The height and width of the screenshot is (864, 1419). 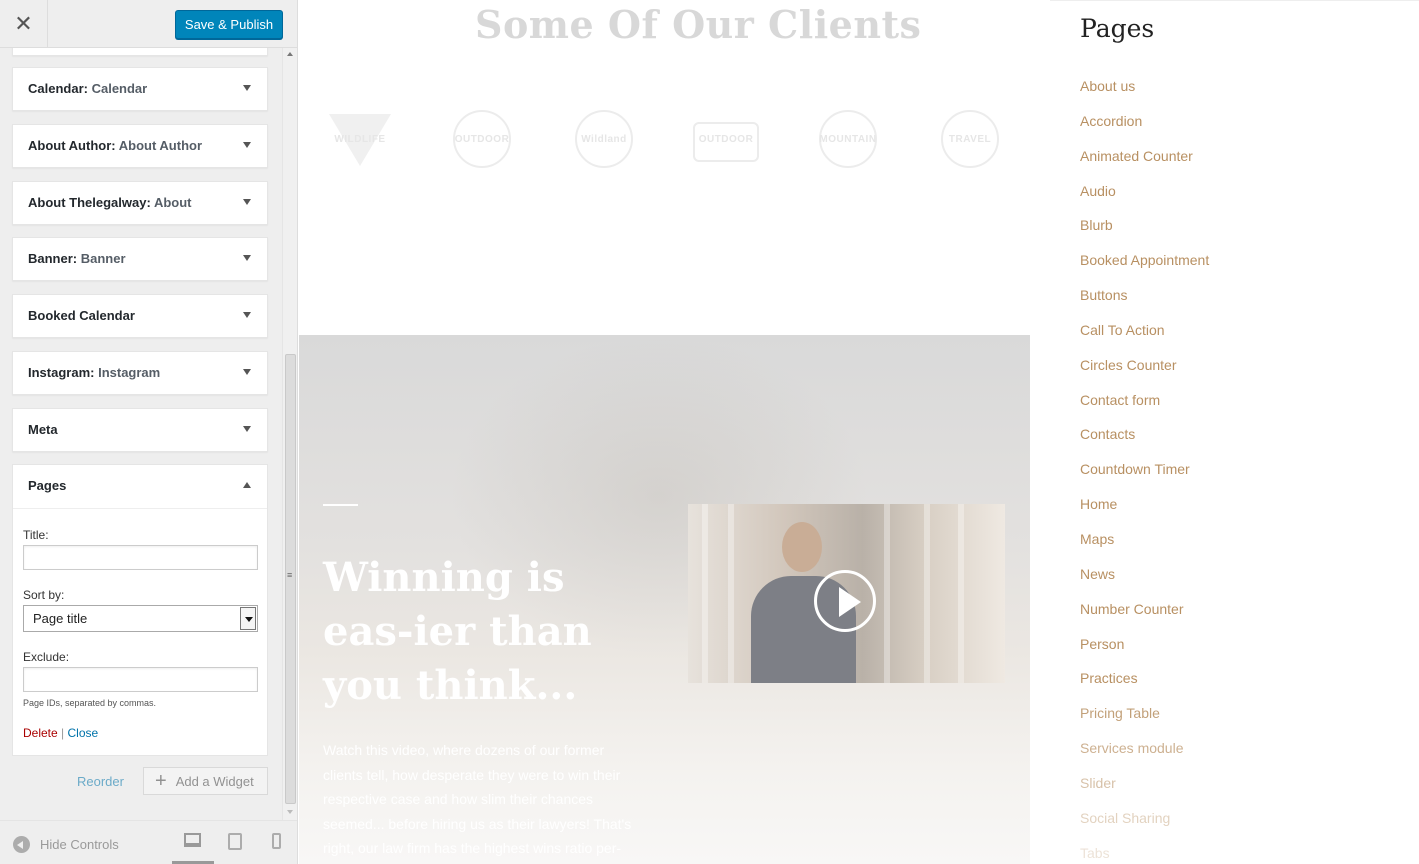 What do you see at coordinates (1144, 93) in the screenshot?
I see `page-link: About us` at bounding box center [1144, 93].